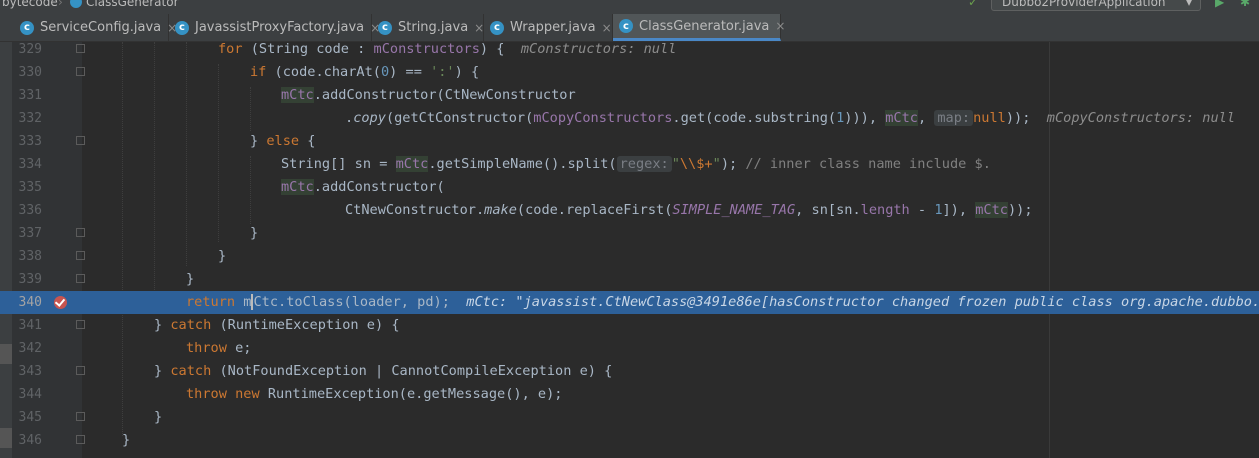 The image size is (1259, 458). Describe the element at coordinates (603, 118) in the screenshot. I see `field-ref: mCopyConstructors` at that location.